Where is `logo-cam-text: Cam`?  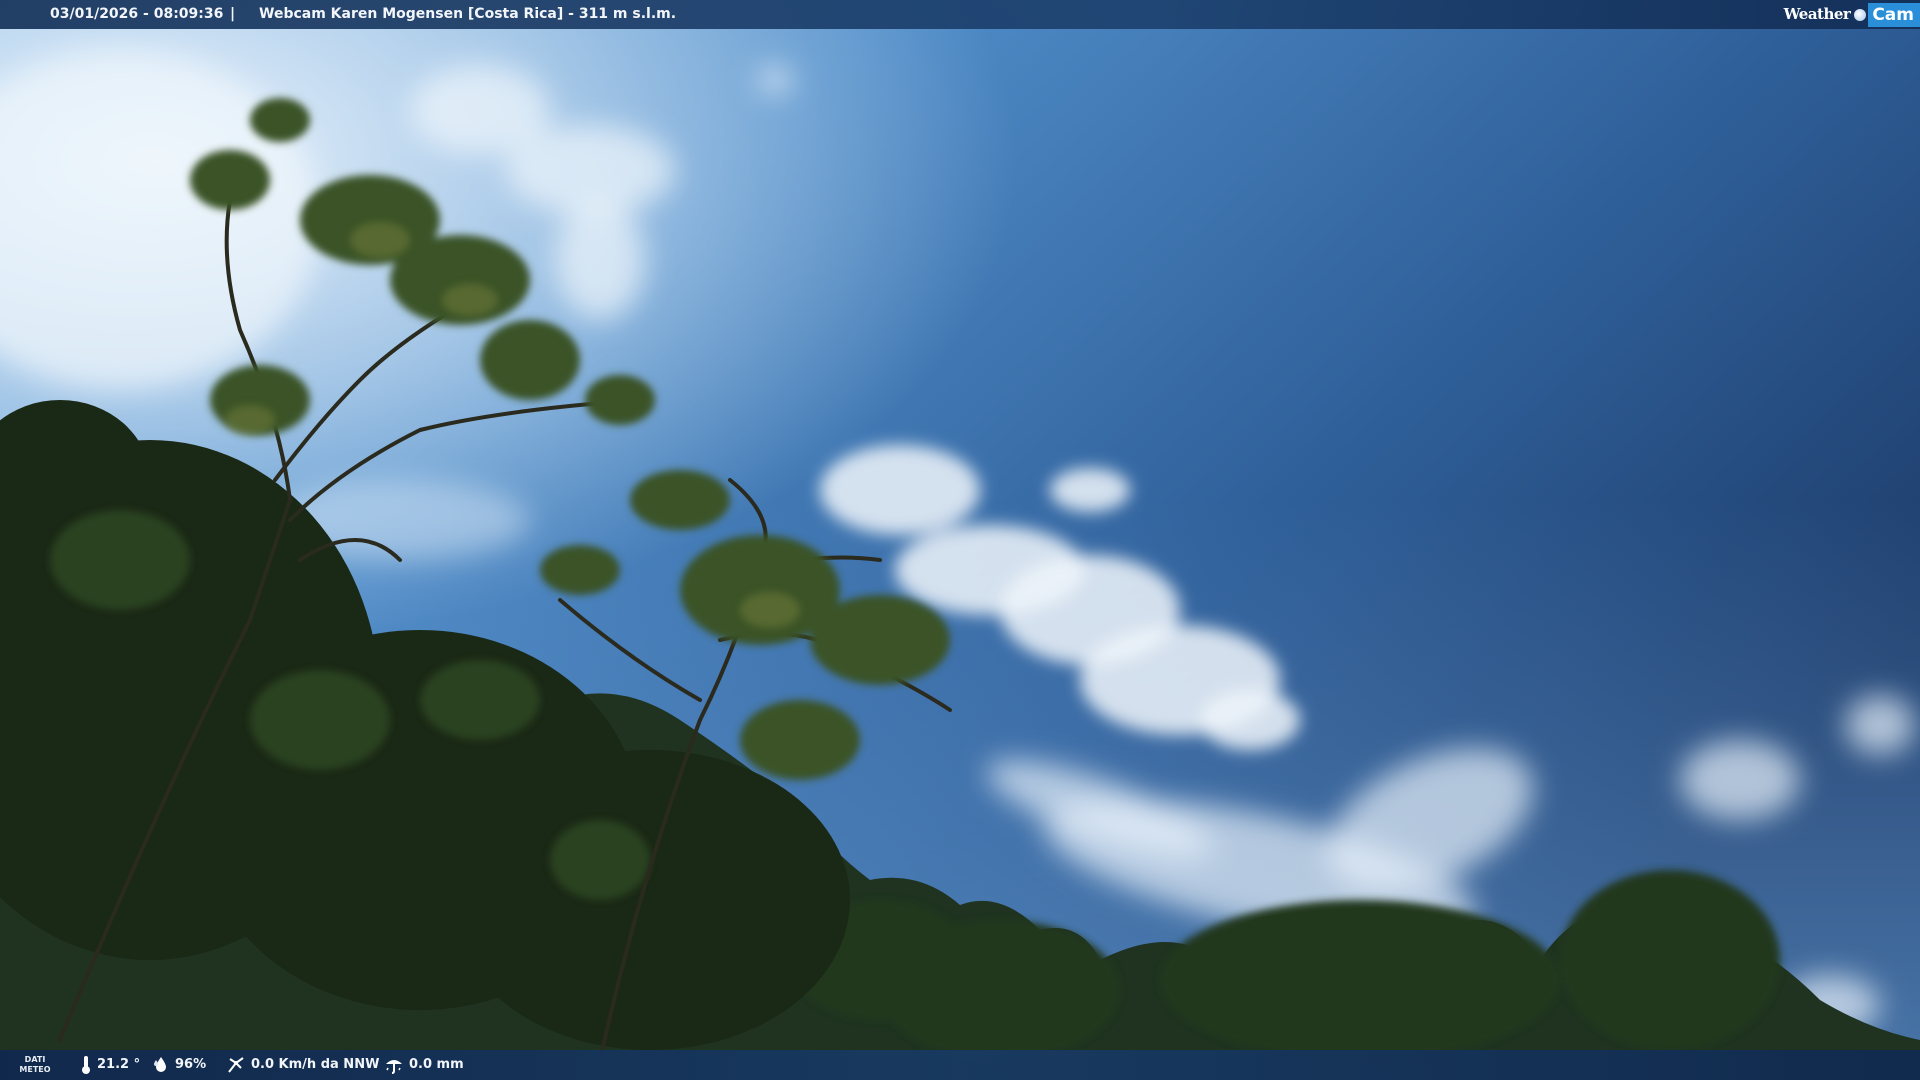 logo-cam-text: Cam is located at coordinates (1894, 14).